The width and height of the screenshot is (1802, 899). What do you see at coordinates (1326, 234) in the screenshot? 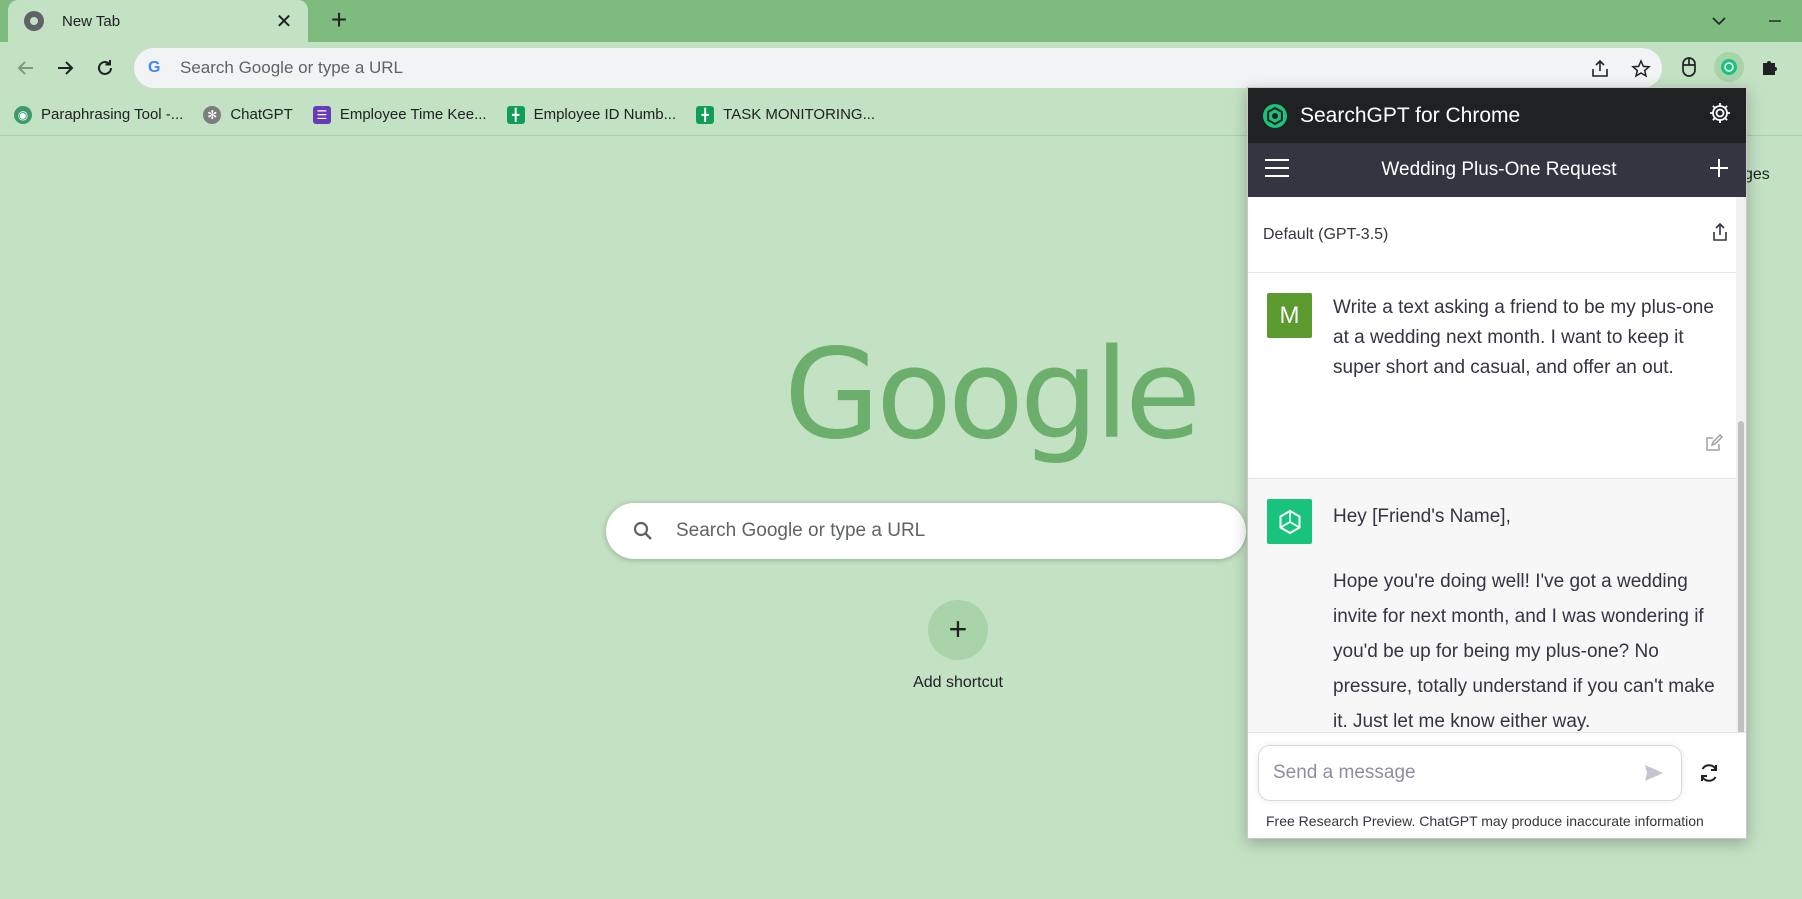
I see `model-label: Default (GPT-3.5)` at bounding box center [1326, 234].